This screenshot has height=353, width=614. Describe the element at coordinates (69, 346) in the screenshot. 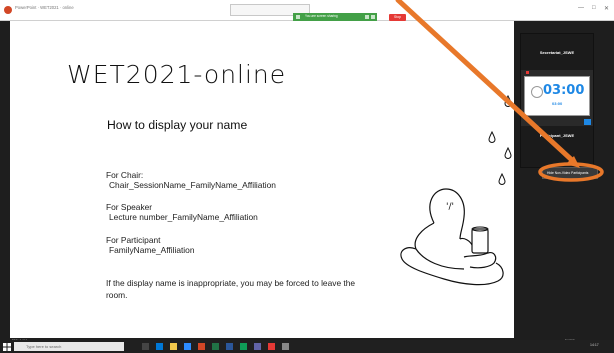

I see `taskbar-search-input: Type here to search` at that location.